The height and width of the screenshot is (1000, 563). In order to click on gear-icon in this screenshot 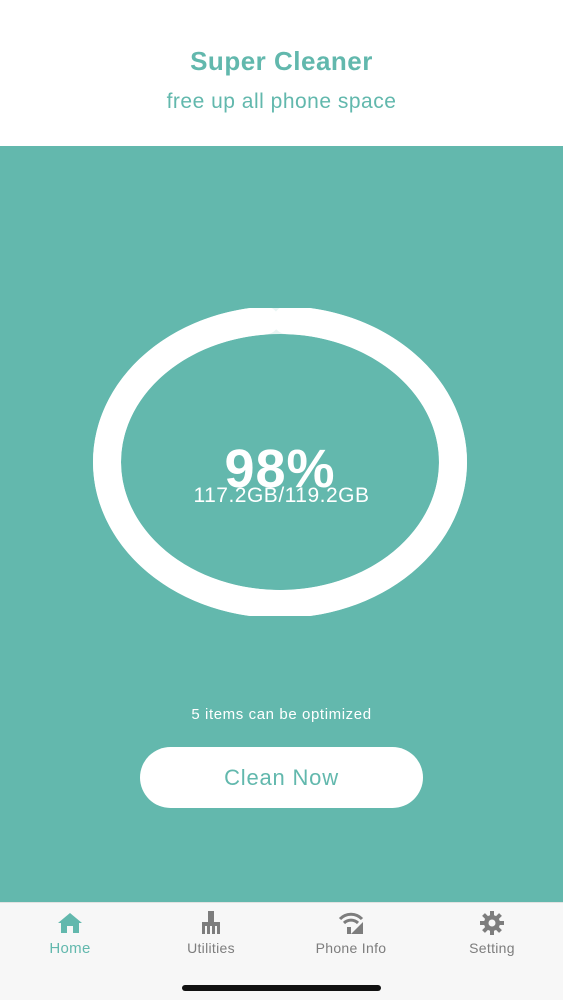, I will do `click(492, 923)`.